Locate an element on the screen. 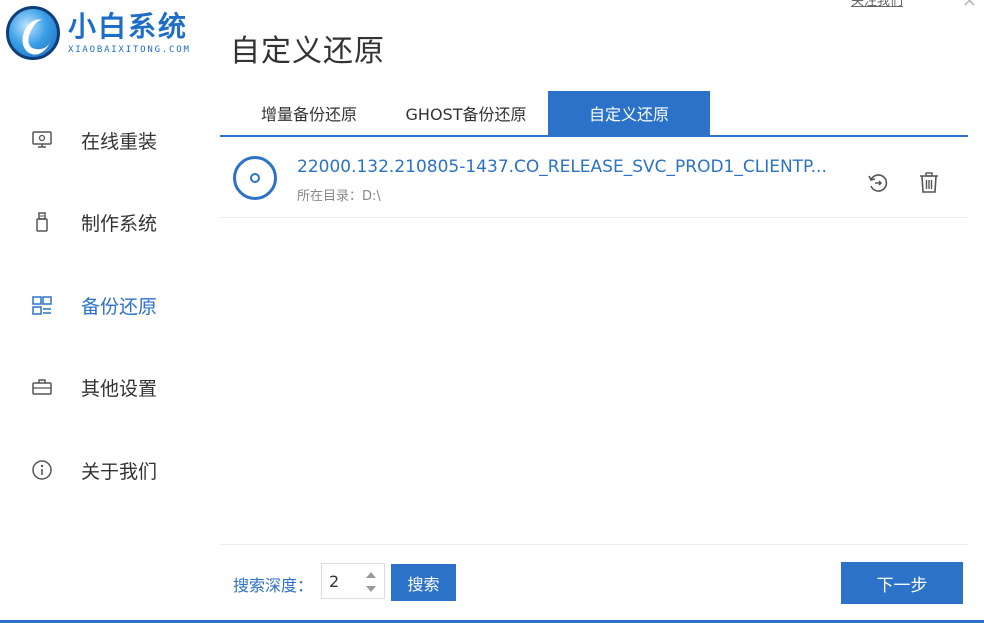 This screenshot has width=984, height=623. top-link: 关注我们 is located at coordinates (877, 4).